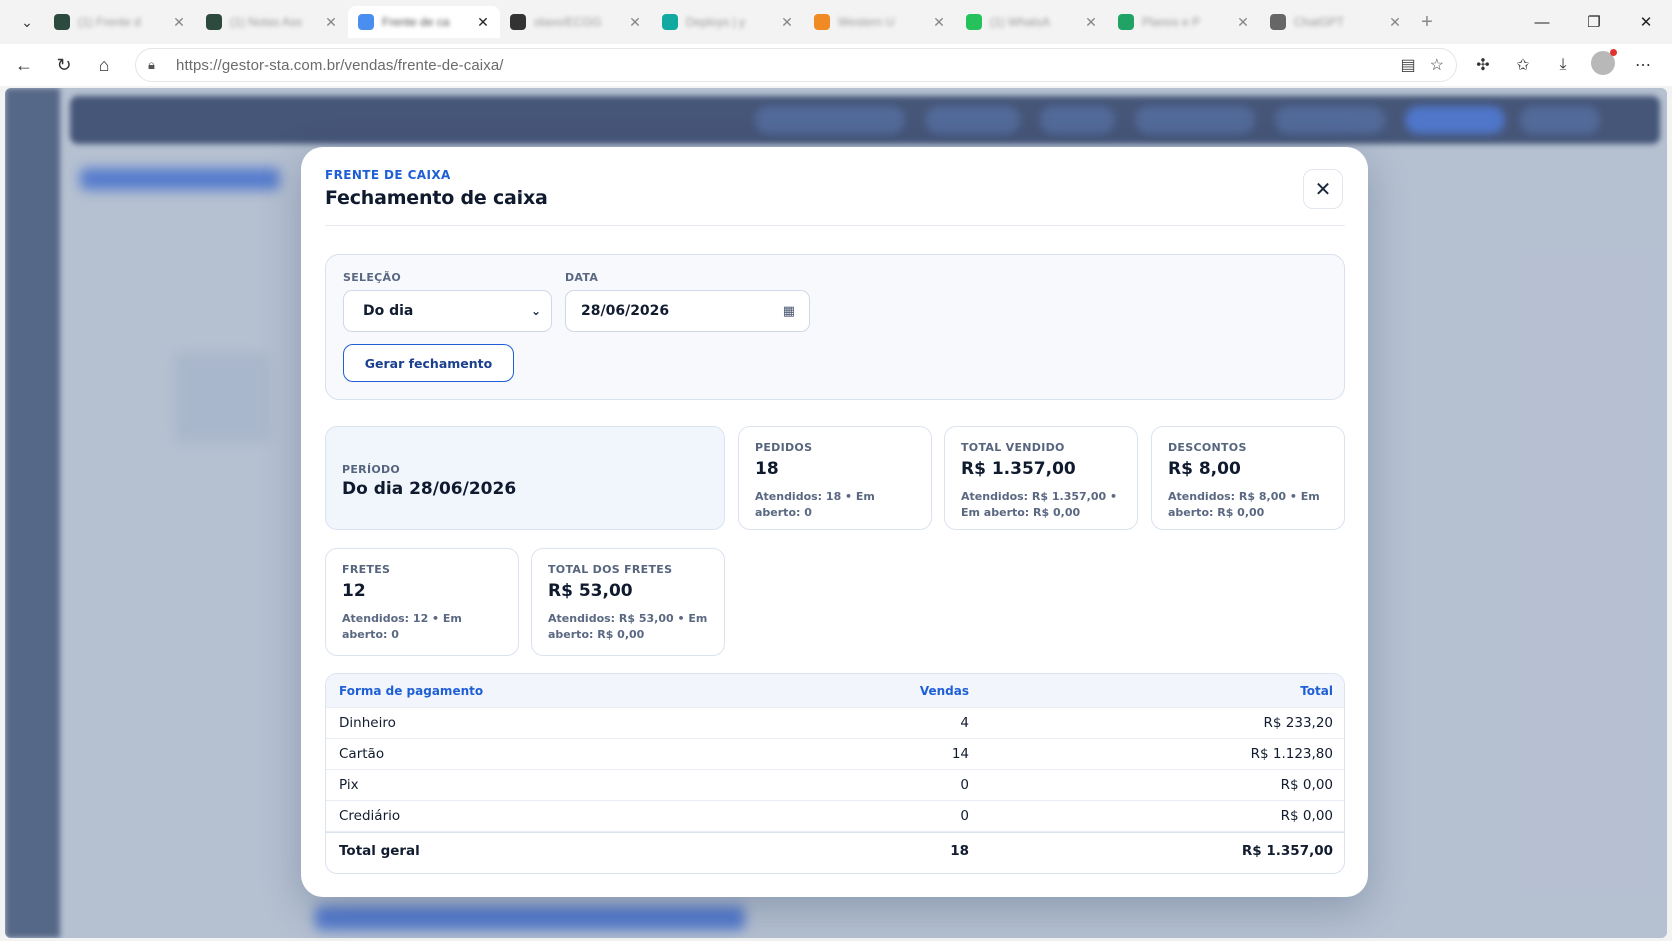  I want to click on avatar, so click(1604, 61).